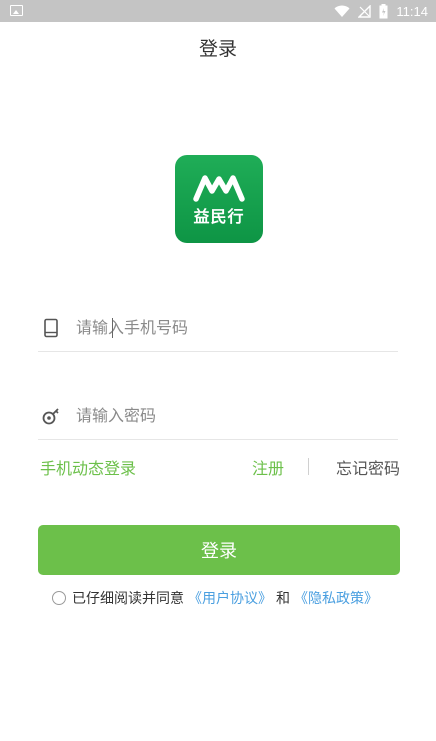 The width and height of the screenshot is (436, 741). What do you see at coordinates (51, 328) in the screenshot?
I see `phone-icon` at bounding box center [51, 328].